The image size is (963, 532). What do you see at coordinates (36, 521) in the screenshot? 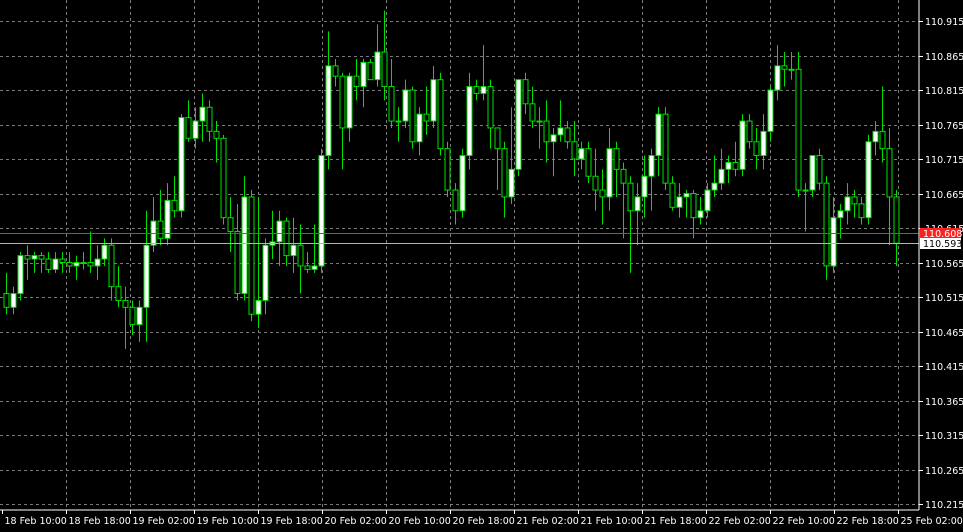
I see `x-tick-label: 18 Feb 10:00` at bounding box center [36, 521].